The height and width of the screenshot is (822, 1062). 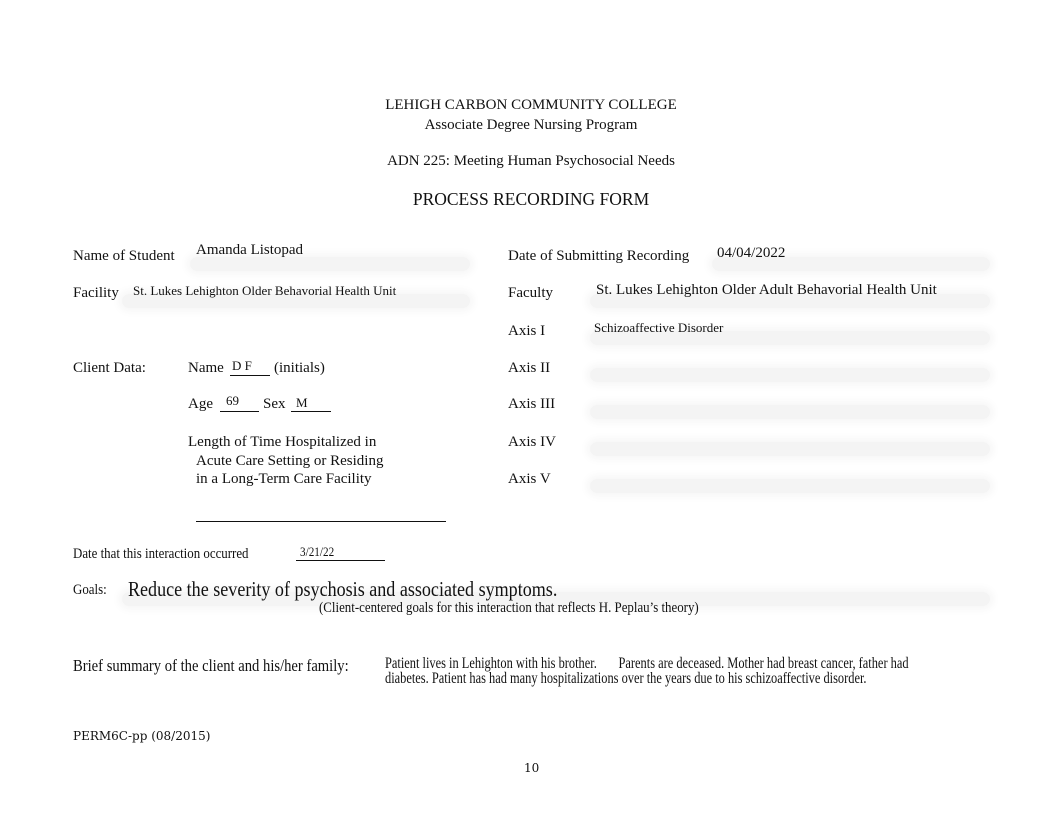 What do you see at coordinates (529, 479) in the screenshot?
I see `axis-5-label: Axis V` at bounding box center [529, 479].